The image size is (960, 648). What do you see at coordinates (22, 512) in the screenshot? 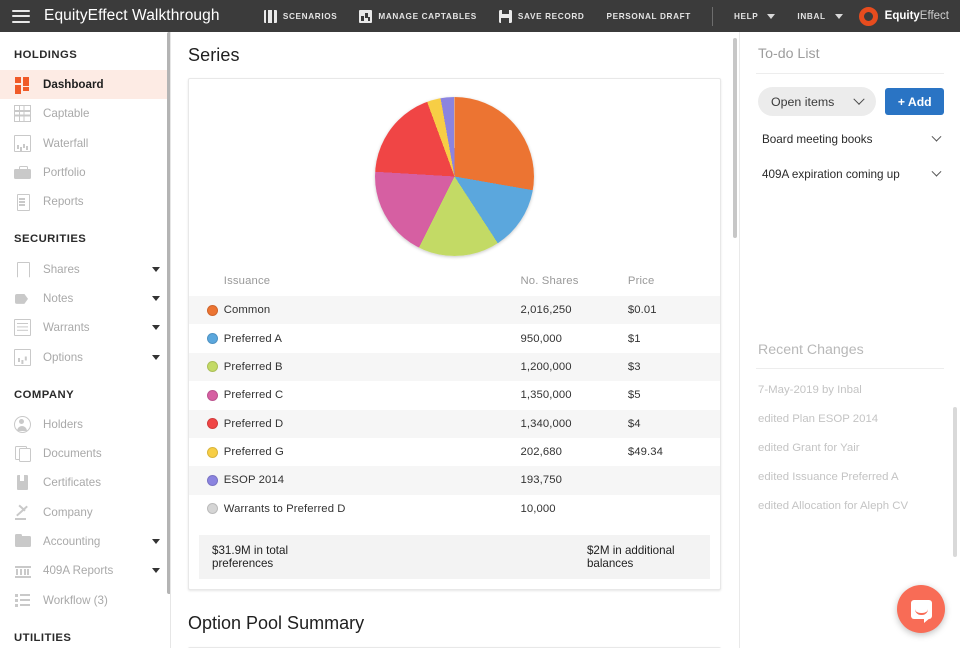
I see `gavel-icon` at bounding box center [22, 512].